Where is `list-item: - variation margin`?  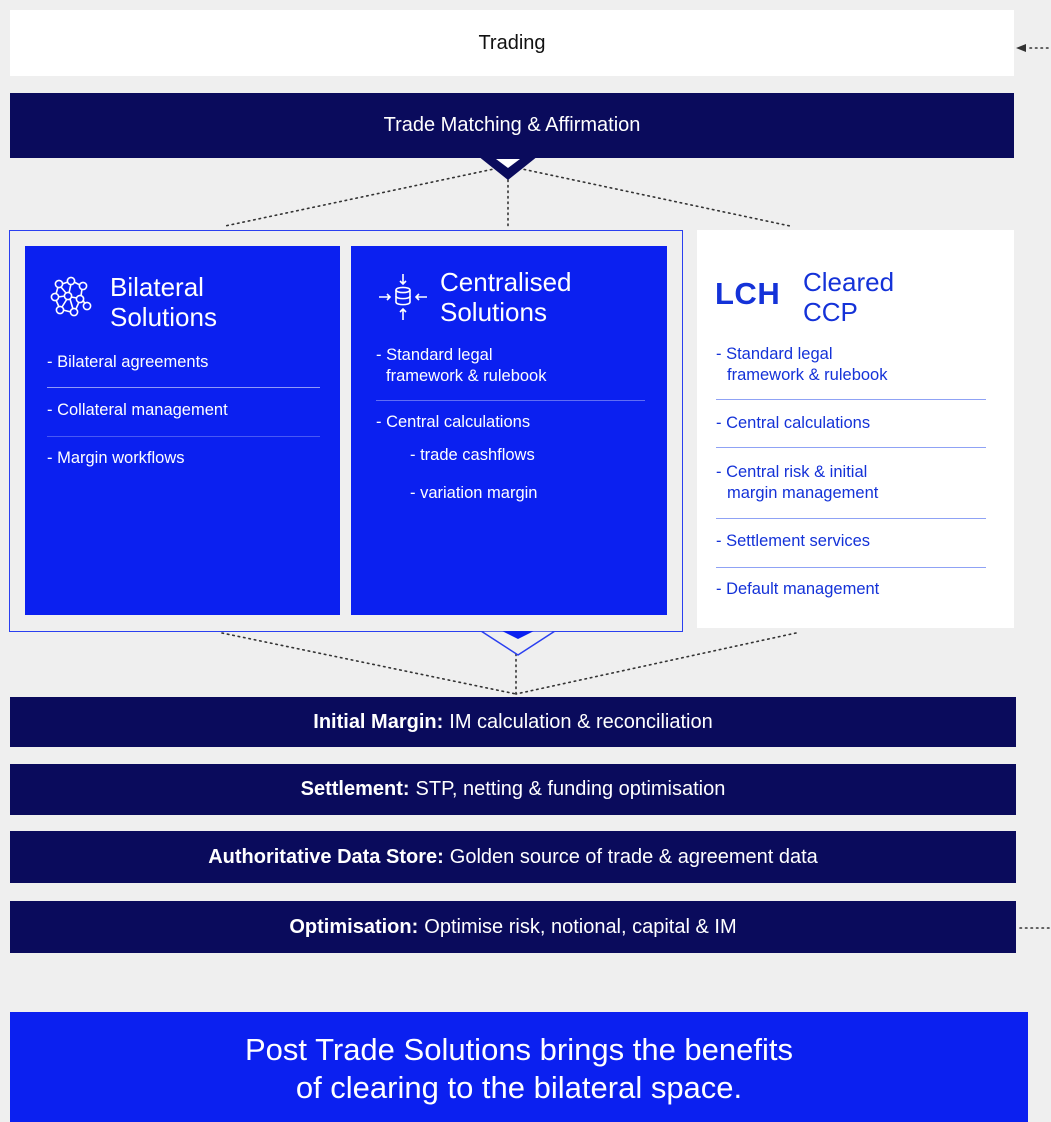 list-item: - variation margin is located at coordinates (474, 493).